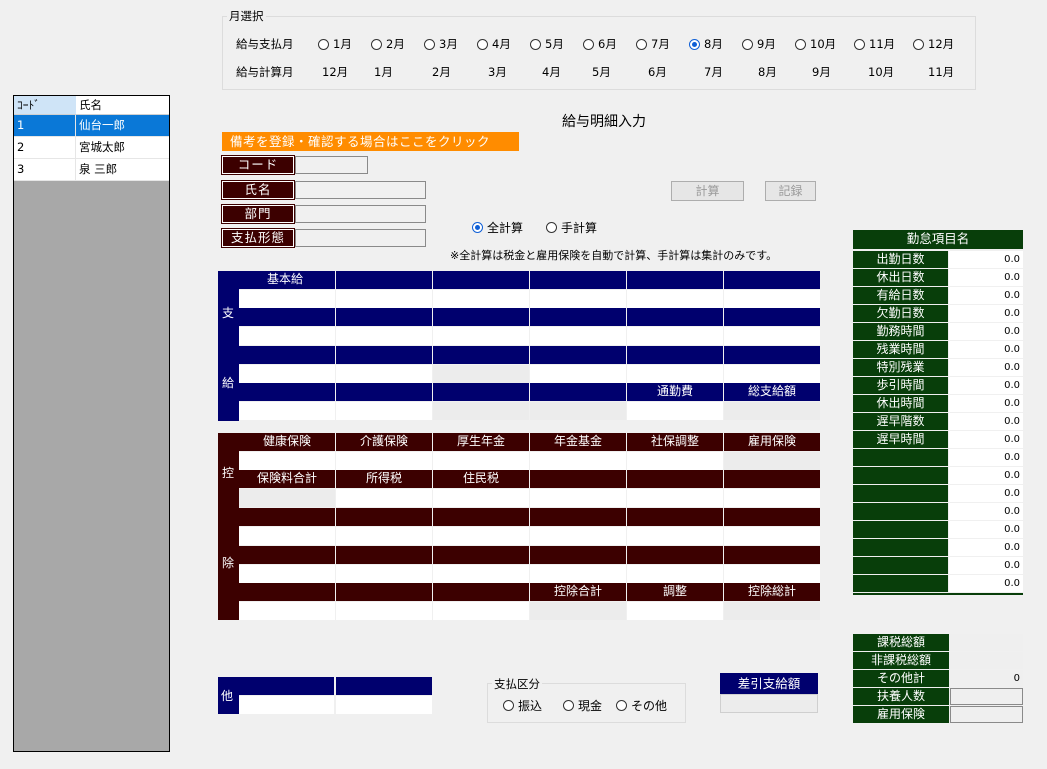 This screenshot has height=769, width=1047. Describe the element at coordinates (986, 678) in the screenshot. I see `tax-summary-value: 0` at that location.